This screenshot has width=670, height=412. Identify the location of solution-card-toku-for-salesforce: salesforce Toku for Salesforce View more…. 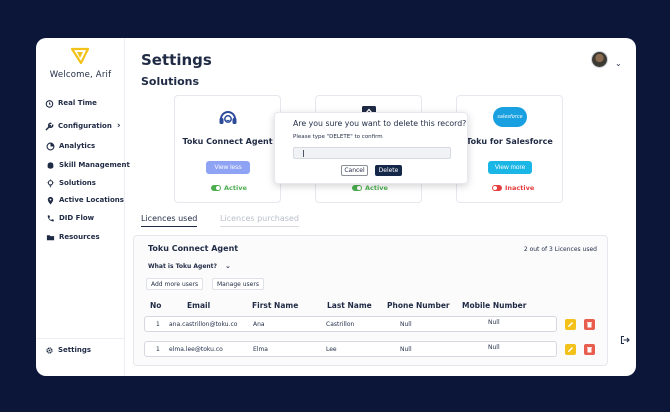
(509, 149).